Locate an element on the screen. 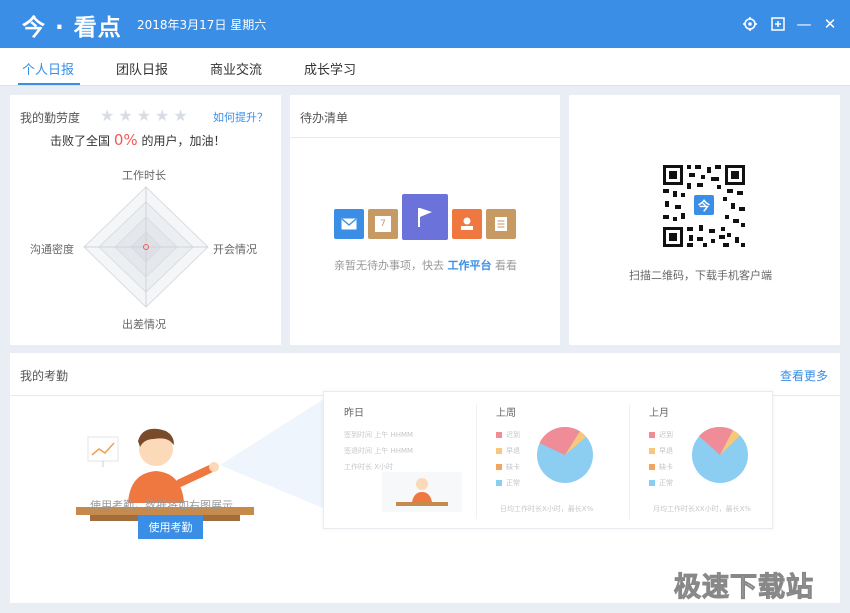 The height and width of the screenshot is (613, 850). calendar-icon: 7 is located at coordinates (383, 224).